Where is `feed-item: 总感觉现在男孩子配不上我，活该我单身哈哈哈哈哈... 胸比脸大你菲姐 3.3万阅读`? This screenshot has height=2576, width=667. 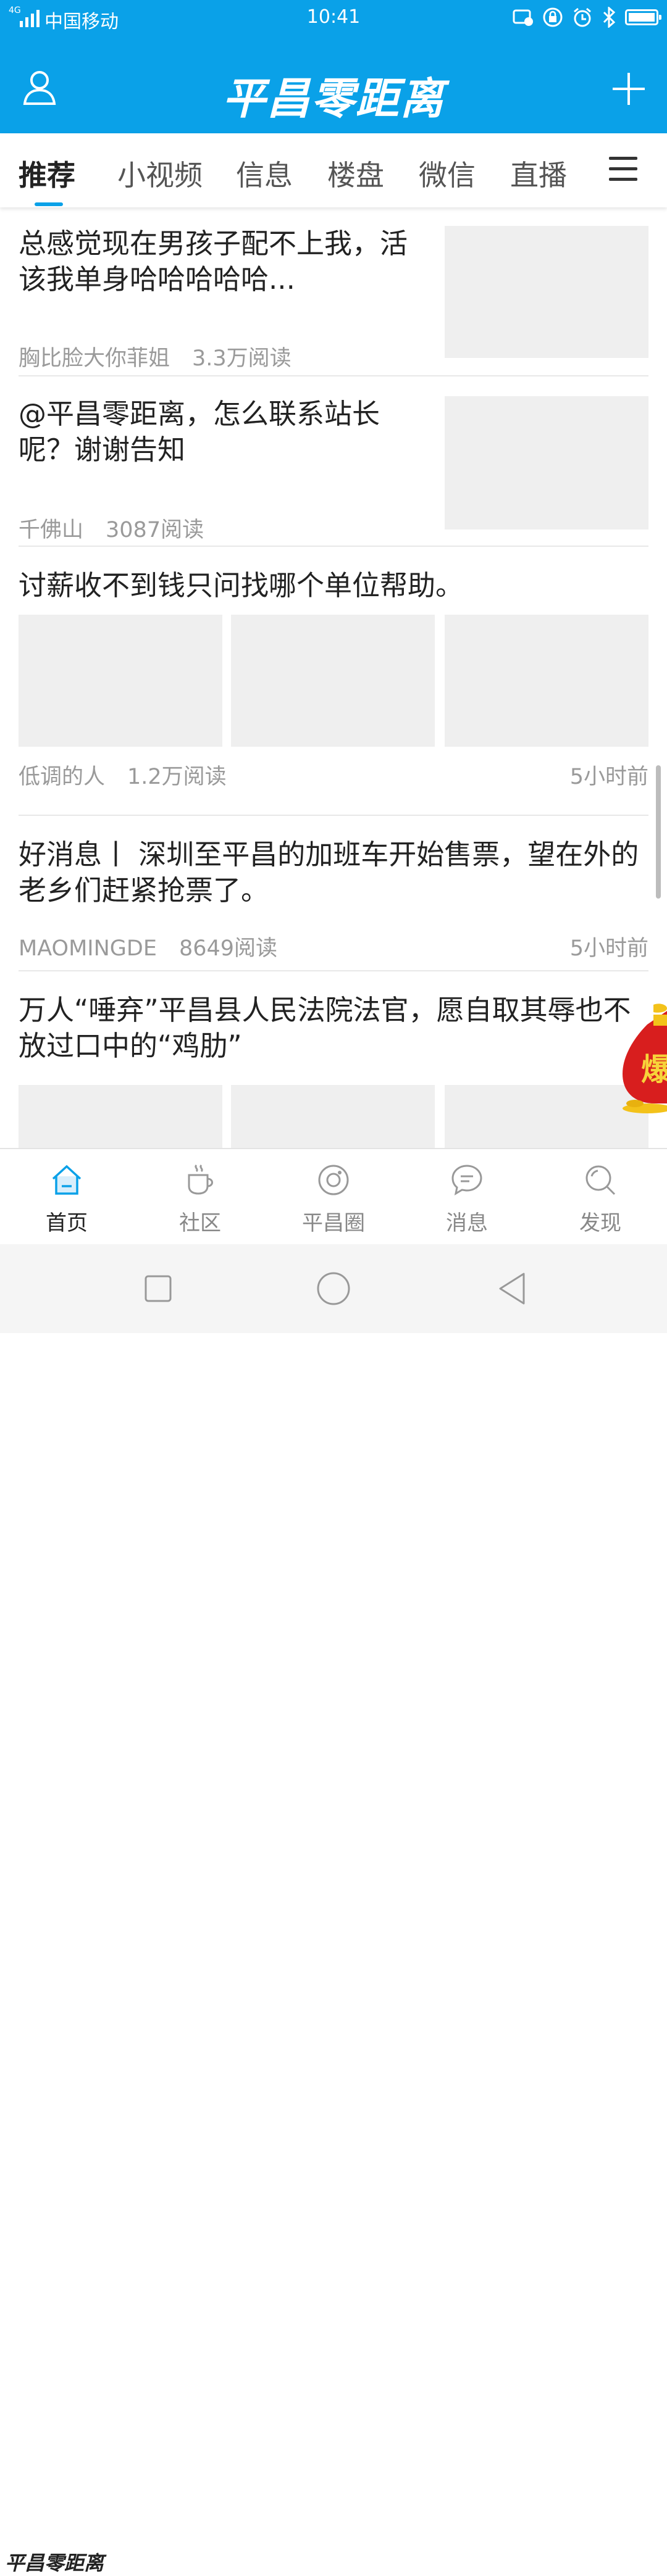 feed-item: 总感觉现在男孩子配不上我，活该我单身哈哈哈哈哈... 胸比脸大你菲姐 3.3万阅读 is located at coordinates (333, 299).